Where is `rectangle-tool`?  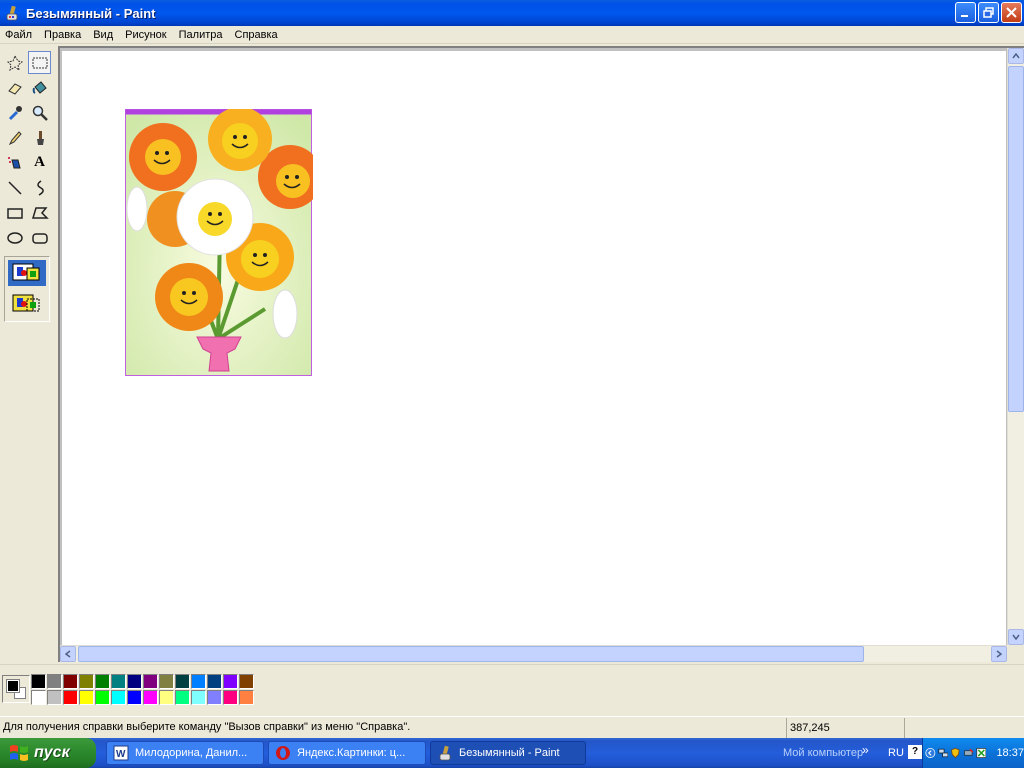
rectangle-tool is located at coordinates (14, 212).